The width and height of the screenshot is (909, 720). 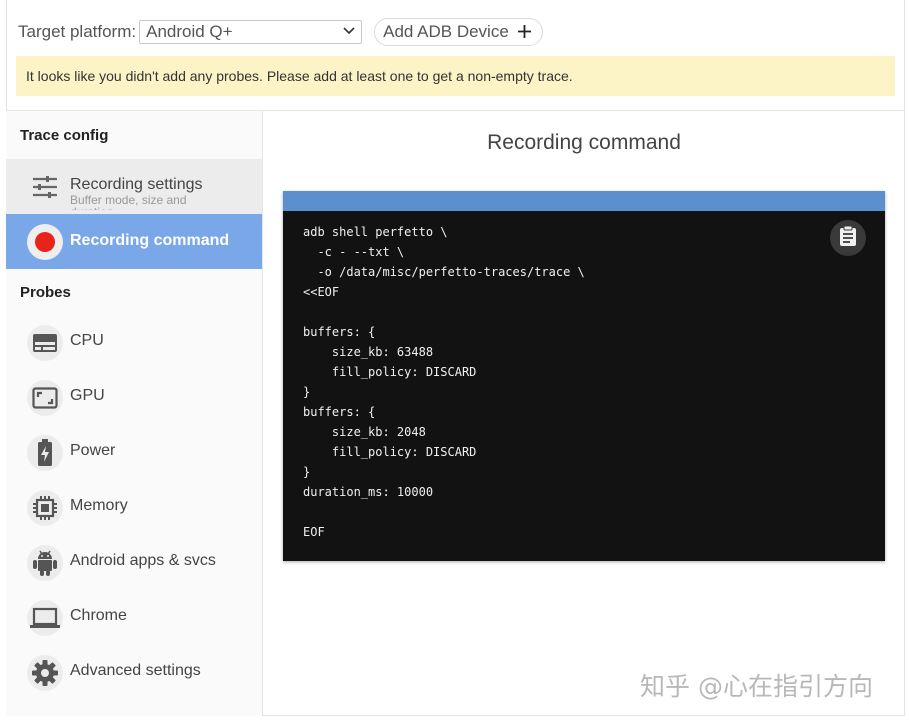 What do you see at coordinates (87, 395) in the screenshot?
I see `gpu-label: GPU` at bounding box center [87, 395].